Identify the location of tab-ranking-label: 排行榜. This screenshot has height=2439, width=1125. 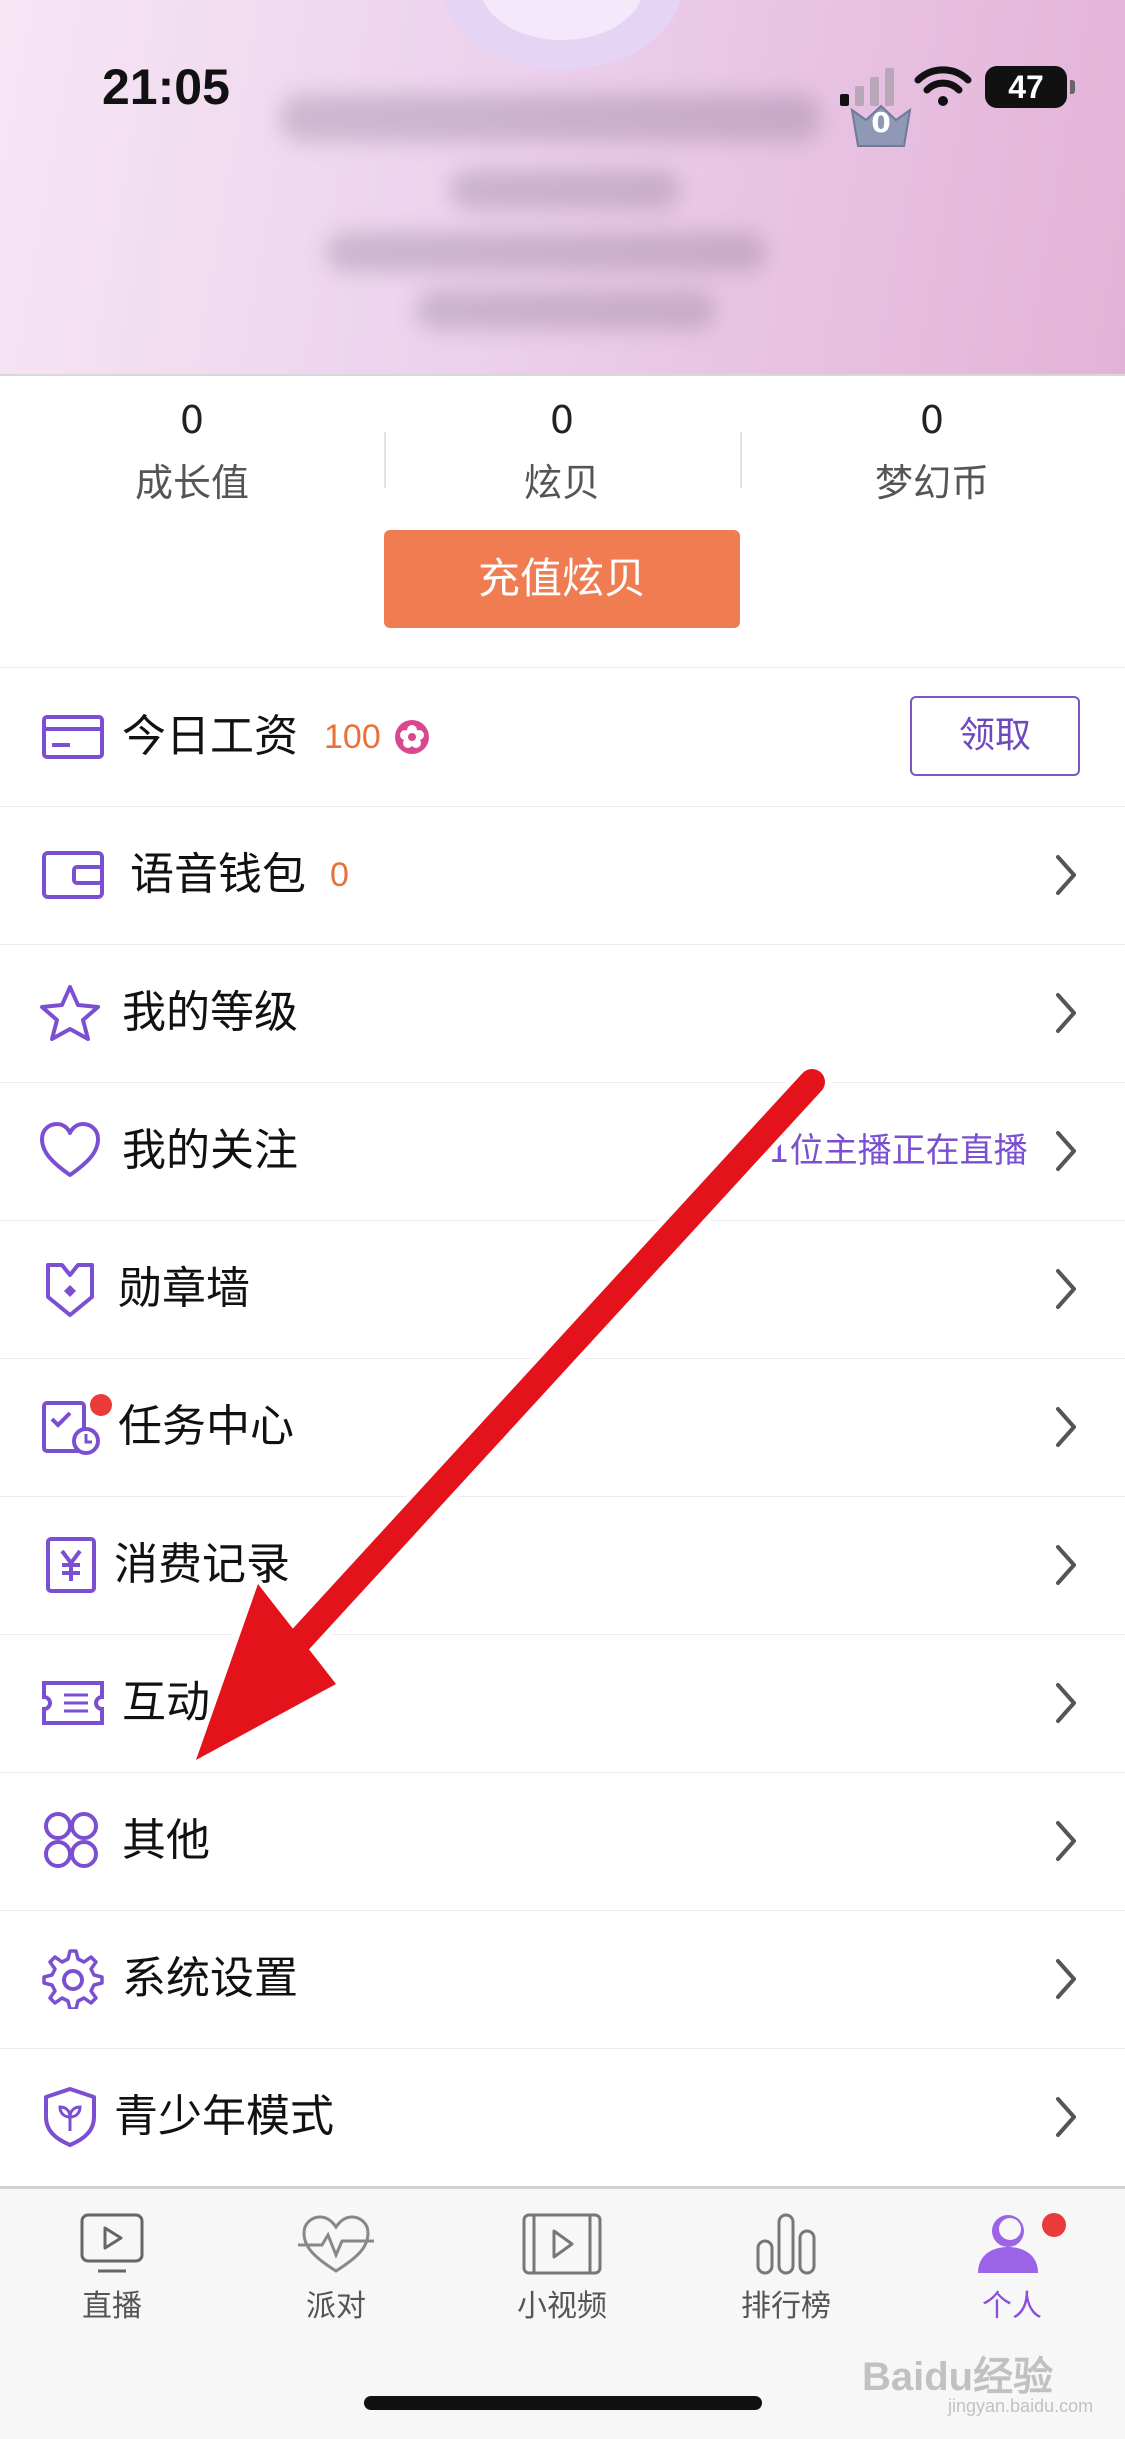
(786, 2306).